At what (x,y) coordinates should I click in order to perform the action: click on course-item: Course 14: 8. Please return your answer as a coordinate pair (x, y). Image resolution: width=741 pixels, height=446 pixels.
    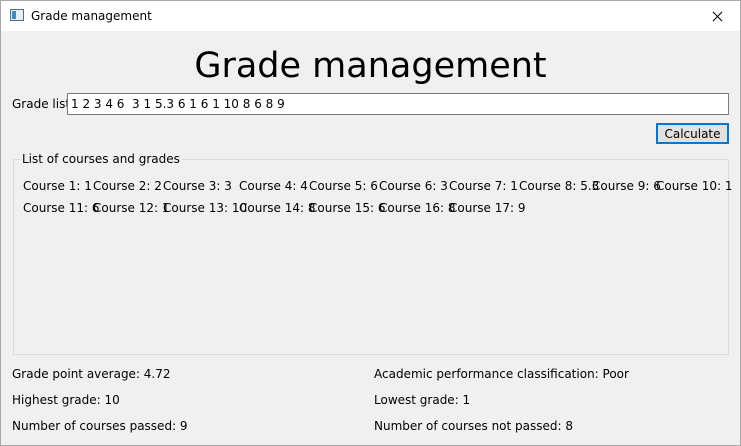
    Looking at the image, I should click on (277, 208).